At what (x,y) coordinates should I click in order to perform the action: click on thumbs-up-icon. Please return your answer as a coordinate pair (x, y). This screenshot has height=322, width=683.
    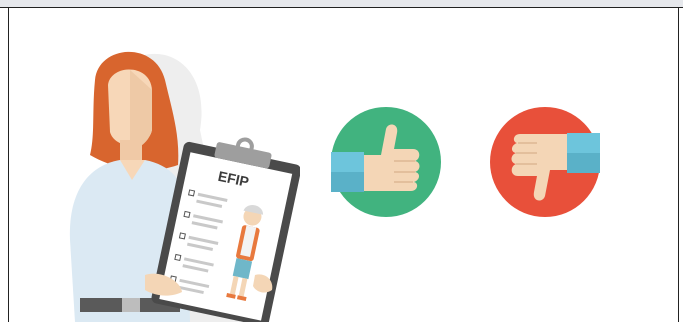
    Looking at the image, I should click on (386, 162).